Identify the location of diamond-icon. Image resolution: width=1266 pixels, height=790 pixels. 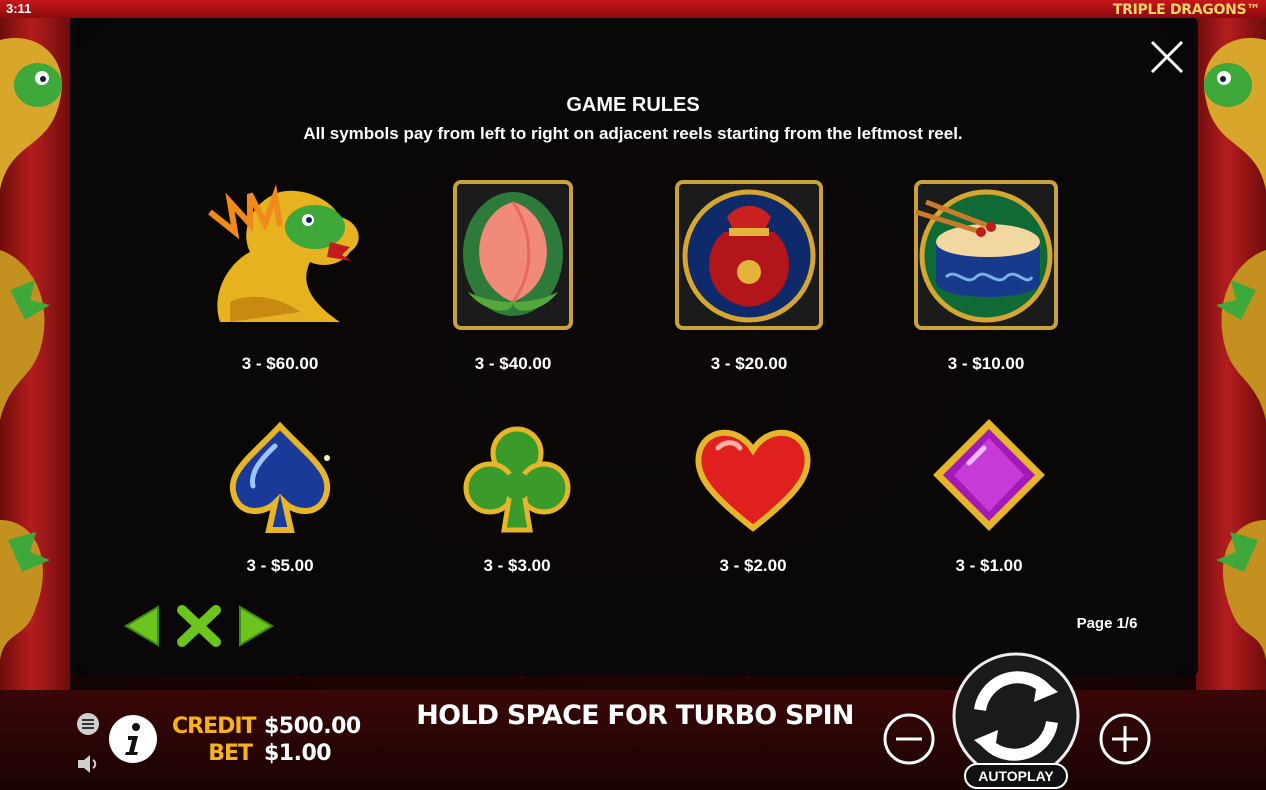
(989, 475).